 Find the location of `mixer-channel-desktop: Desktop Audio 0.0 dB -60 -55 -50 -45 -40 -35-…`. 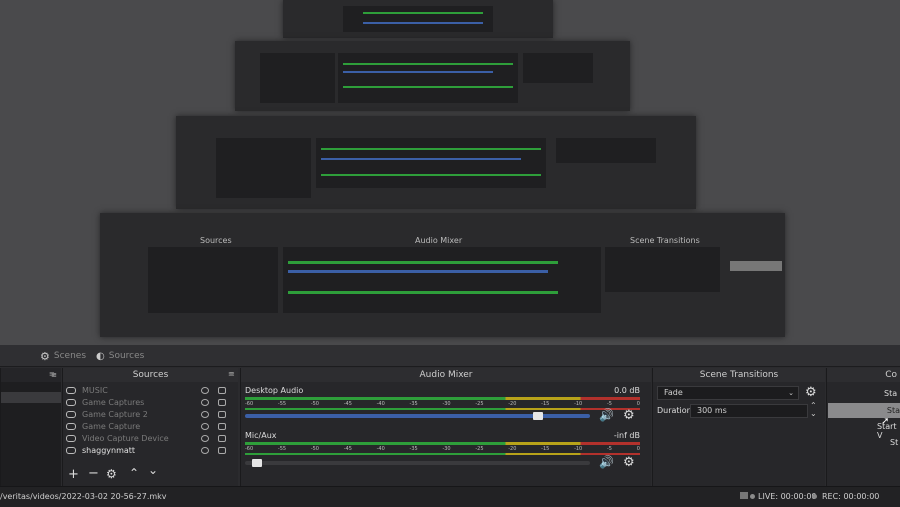

mixer-channel-desktop: Desktop Audio 0.0 dB -60 -55 -50 -45 -40 -35-… is located at coordinates (442, 406).